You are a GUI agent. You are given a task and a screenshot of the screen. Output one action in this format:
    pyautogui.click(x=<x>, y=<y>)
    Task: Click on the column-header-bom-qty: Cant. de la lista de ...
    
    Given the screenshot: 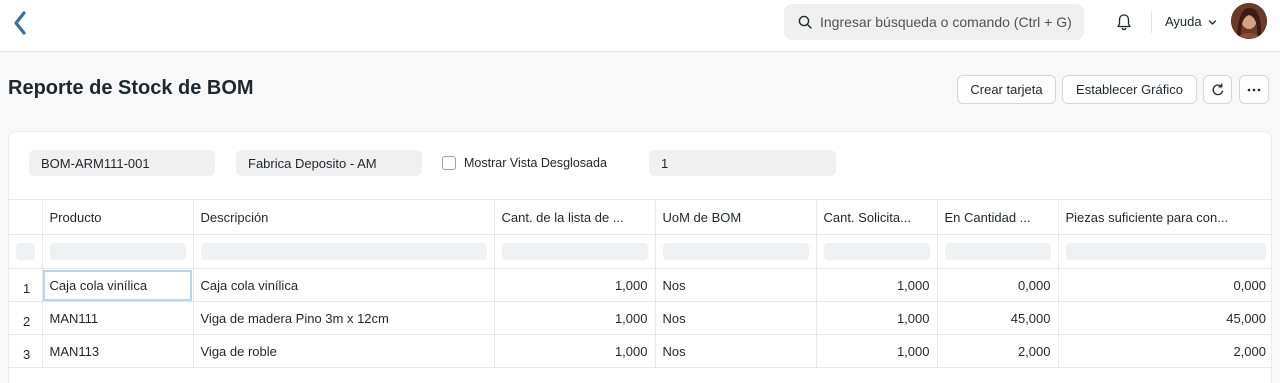 What is the action you would take?
    pyautogui.click(x=575, y=217)
    